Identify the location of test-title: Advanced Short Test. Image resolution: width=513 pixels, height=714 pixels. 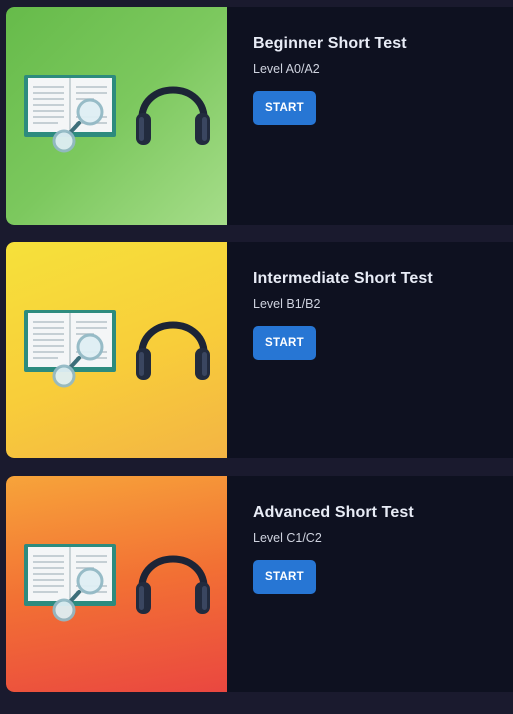
(333, 512).